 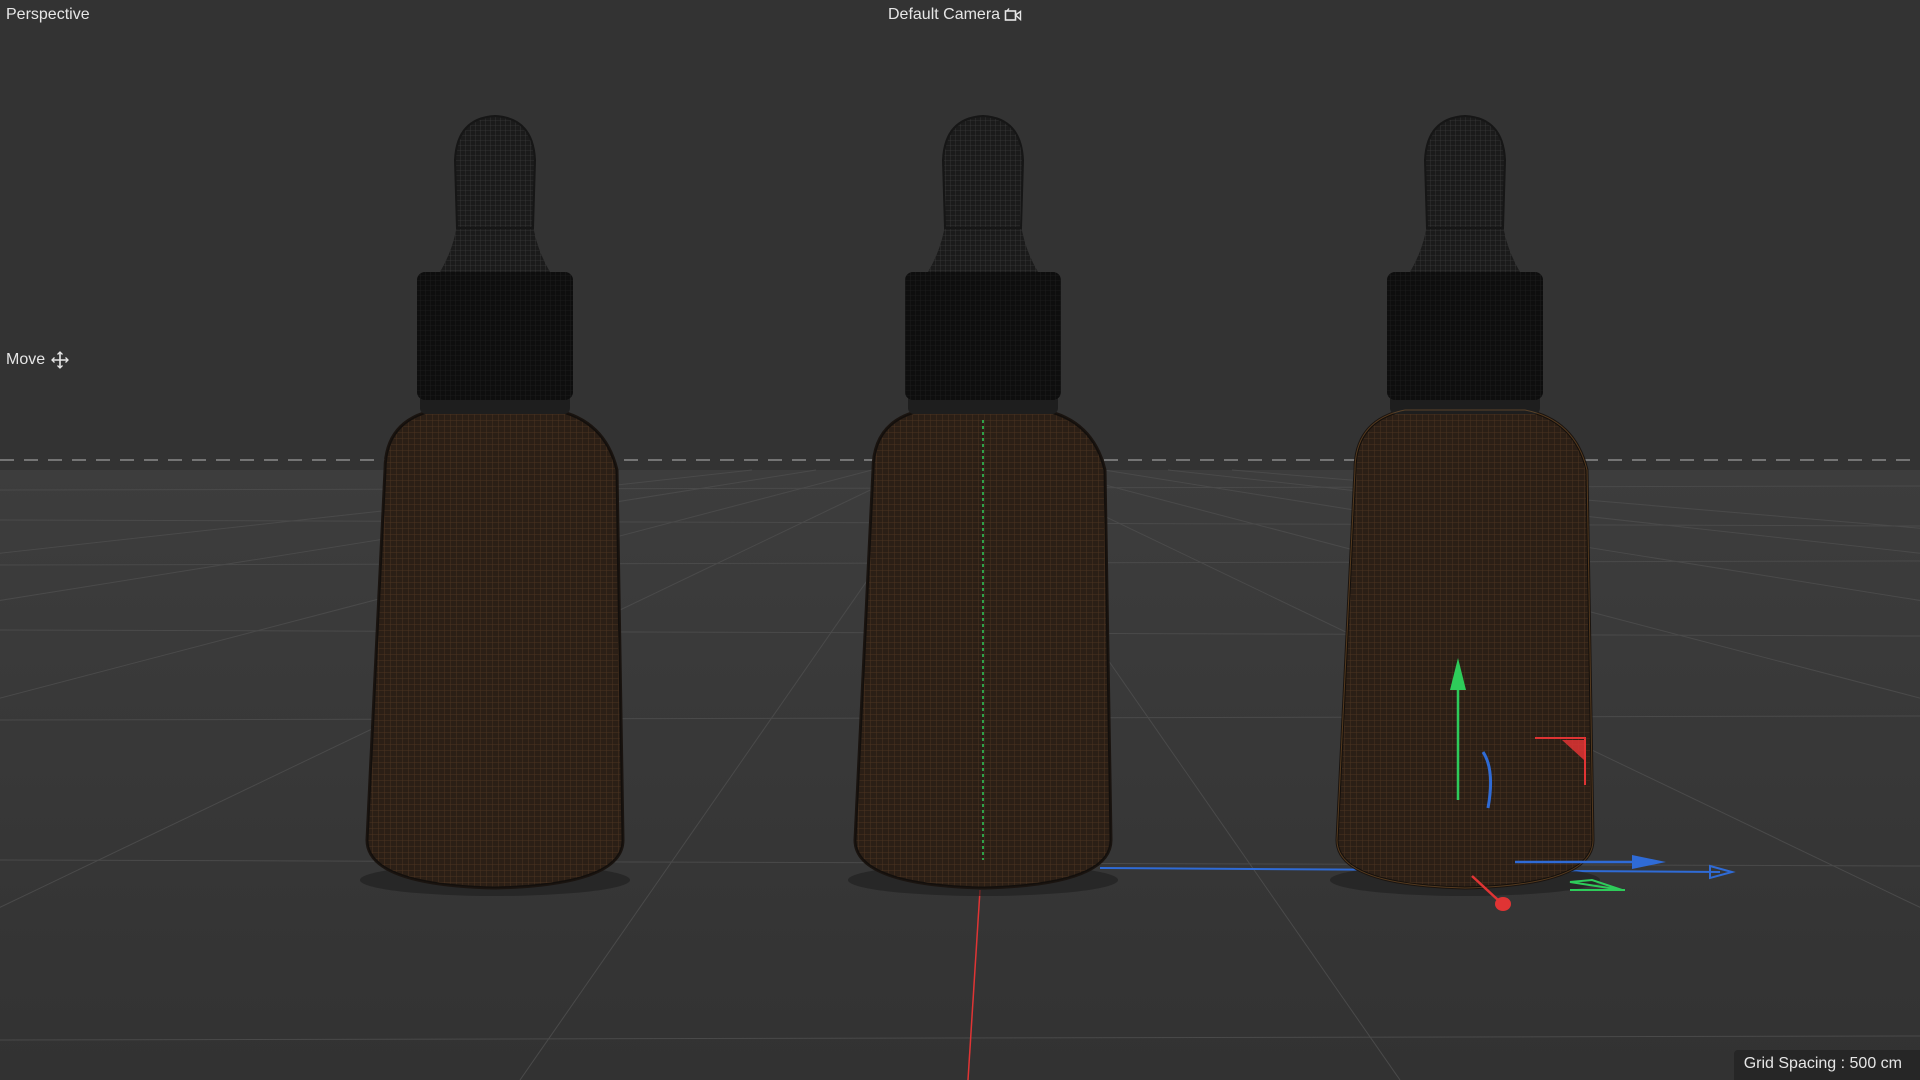 What do you see at coordinates (1013, 15) in the screenshot?
I see `camera-icon` at bounding box center [1013, 15].